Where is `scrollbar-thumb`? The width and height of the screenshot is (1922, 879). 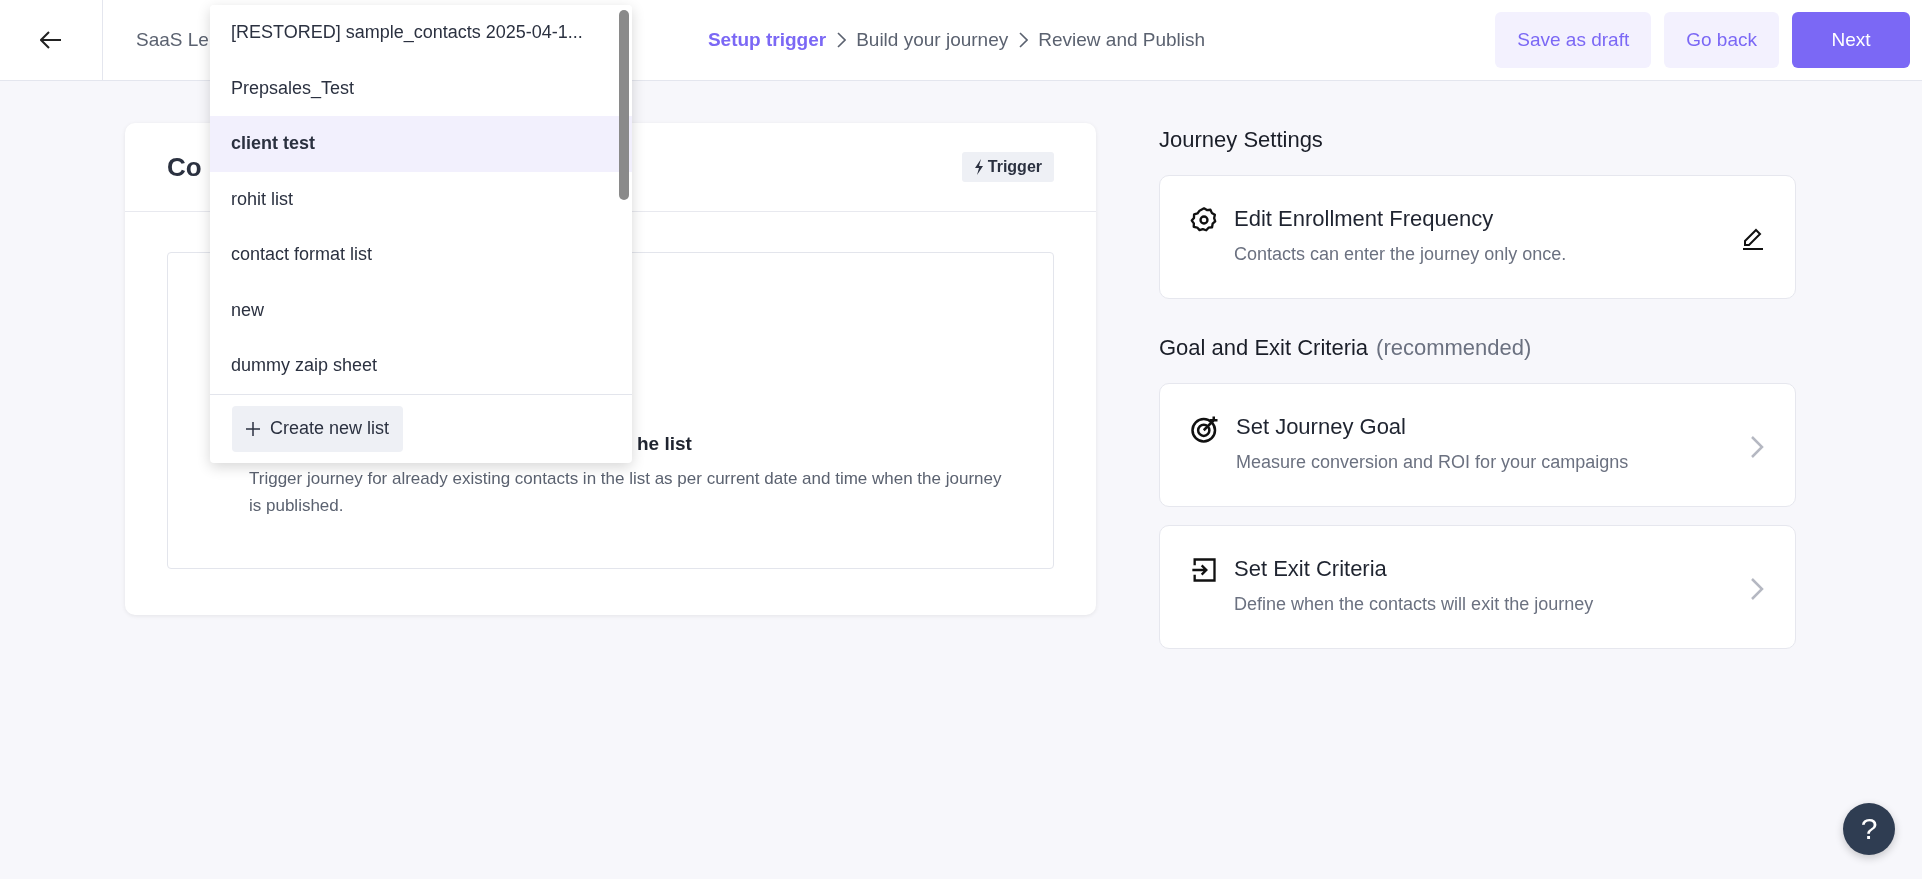
scrollbar-thumb is located at coordinates (624, 105).